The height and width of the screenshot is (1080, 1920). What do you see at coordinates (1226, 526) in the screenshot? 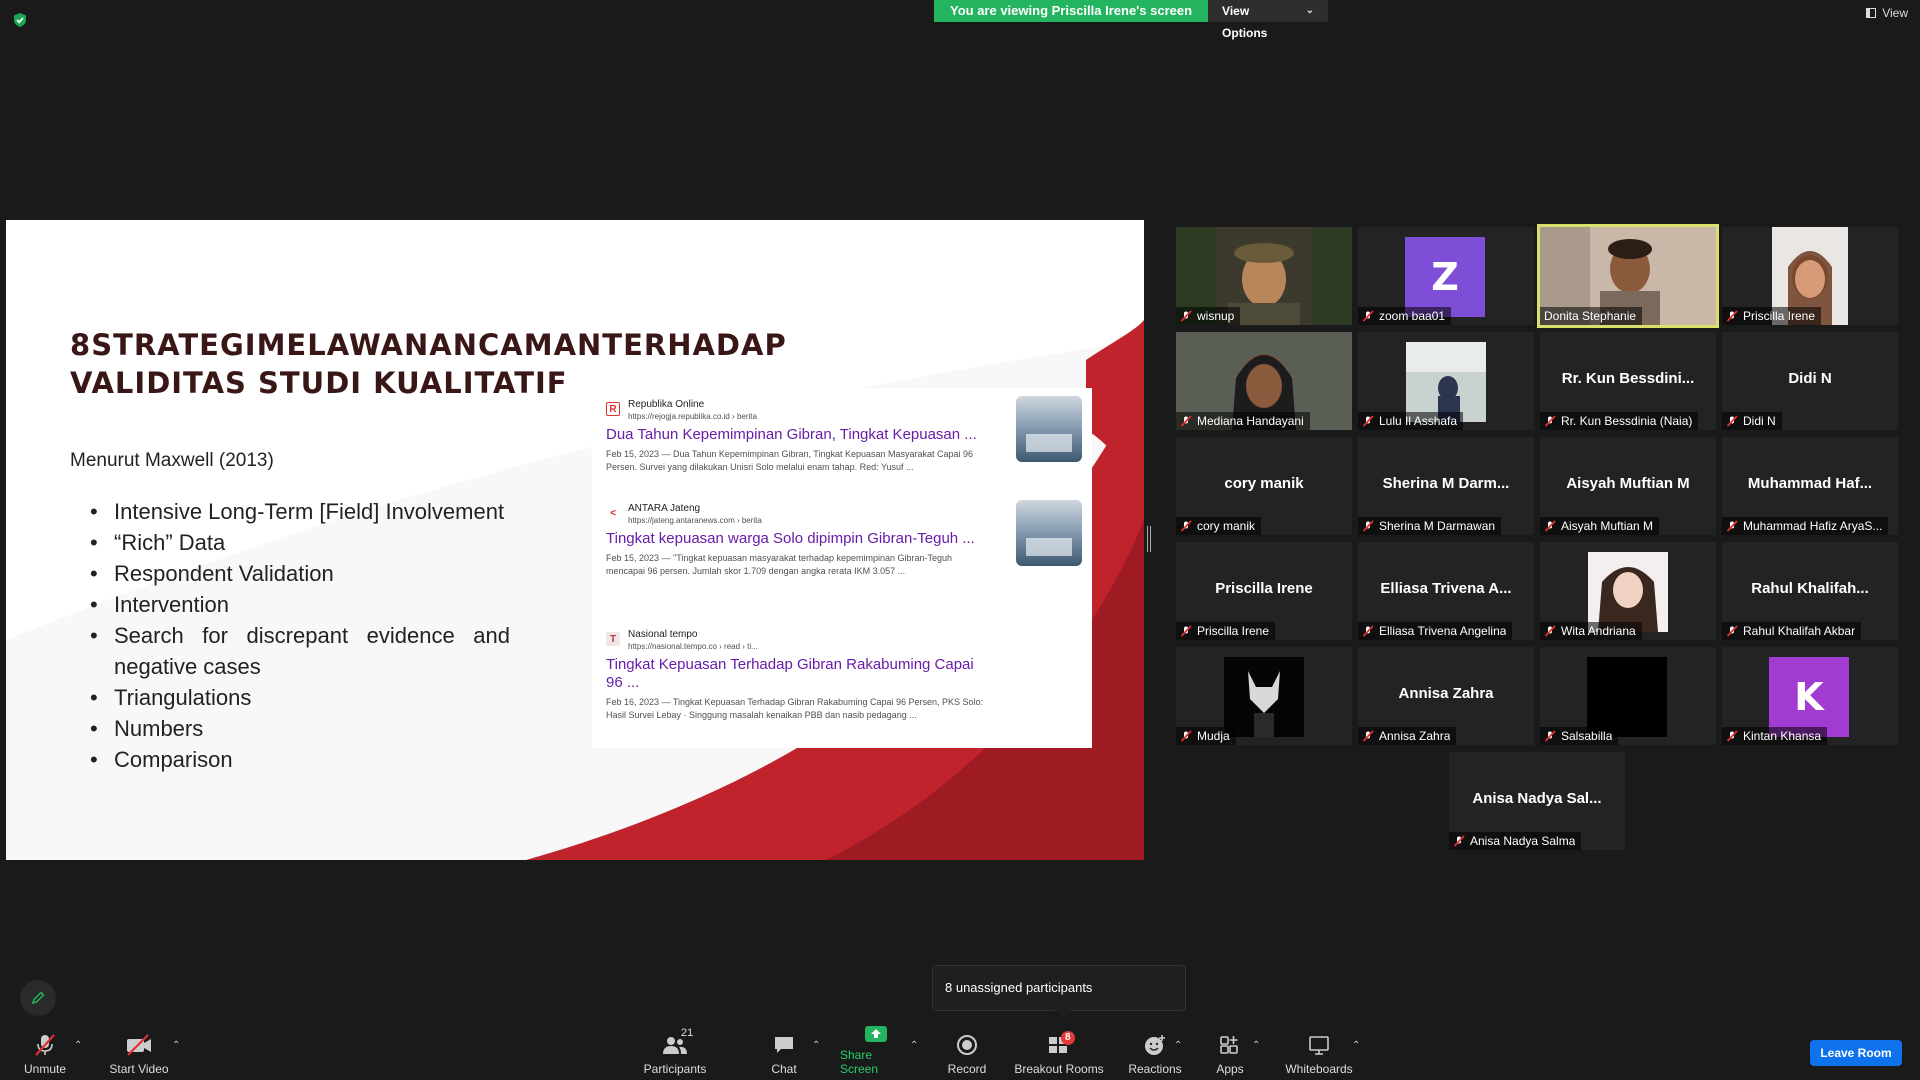
I see `participant-name: cory manik` at bounding box center [1226, 526].